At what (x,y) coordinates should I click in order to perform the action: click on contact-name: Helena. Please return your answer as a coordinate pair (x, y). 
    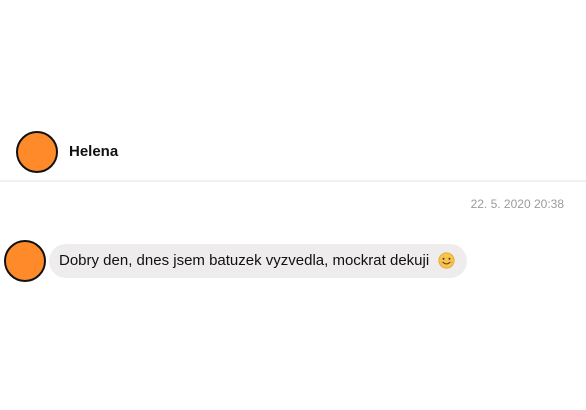
    Looking at the image, I should click on (93, 151).